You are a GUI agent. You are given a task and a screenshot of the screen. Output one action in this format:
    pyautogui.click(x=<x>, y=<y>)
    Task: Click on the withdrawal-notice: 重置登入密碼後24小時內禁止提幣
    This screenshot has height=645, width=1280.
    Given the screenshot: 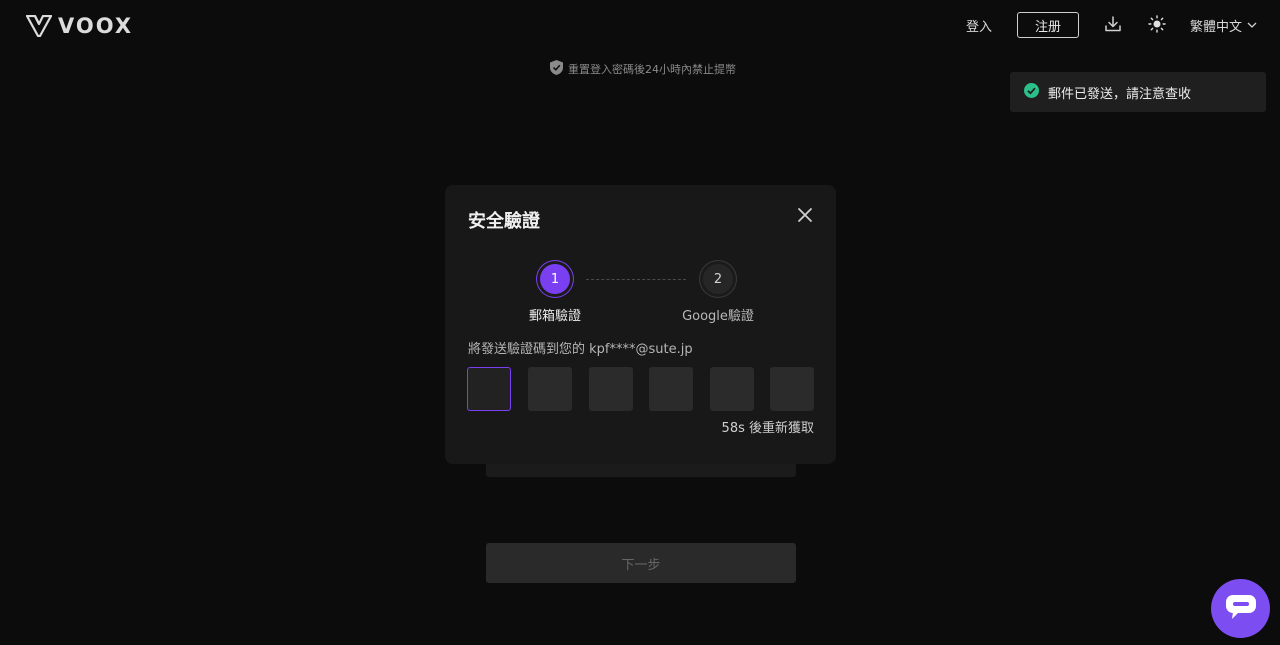 What is the action you would take?
    pyautogui.click(x=642, y=69)
    